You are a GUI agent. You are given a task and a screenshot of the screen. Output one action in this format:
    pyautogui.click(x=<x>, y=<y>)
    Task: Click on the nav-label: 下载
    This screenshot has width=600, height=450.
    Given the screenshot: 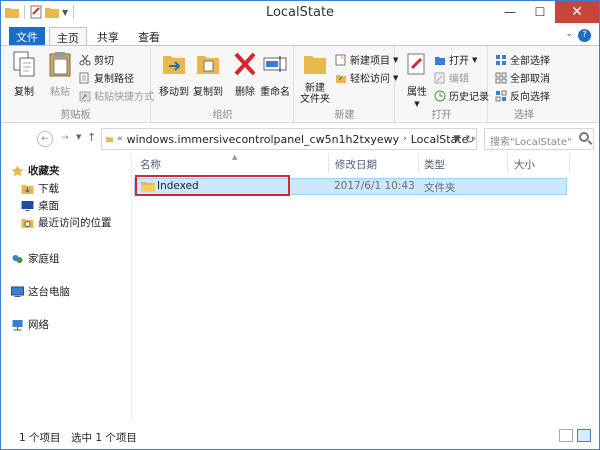 What is the action you would take?
    pyautogui.click(x=48, y=189)
    